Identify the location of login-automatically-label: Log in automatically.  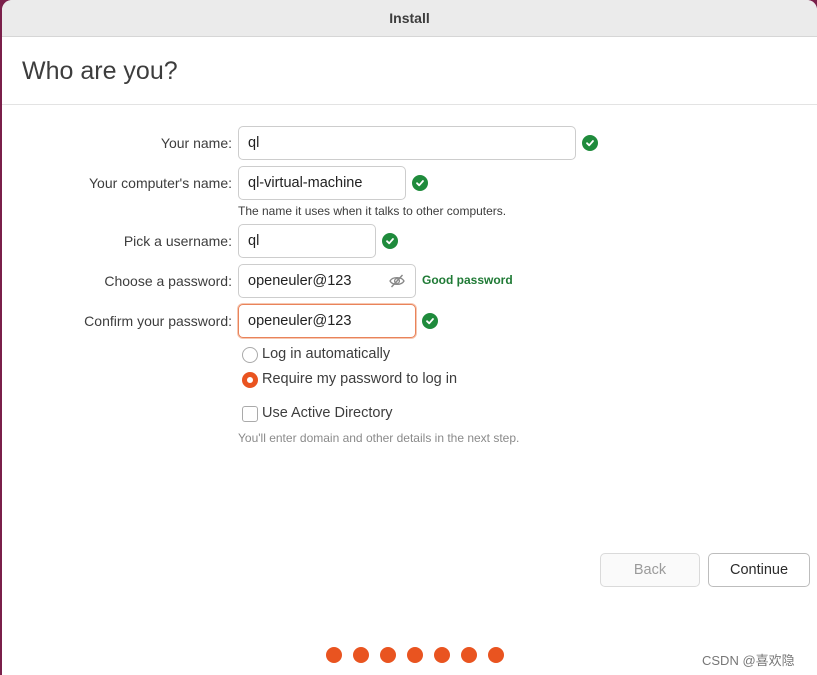
(326, 354).